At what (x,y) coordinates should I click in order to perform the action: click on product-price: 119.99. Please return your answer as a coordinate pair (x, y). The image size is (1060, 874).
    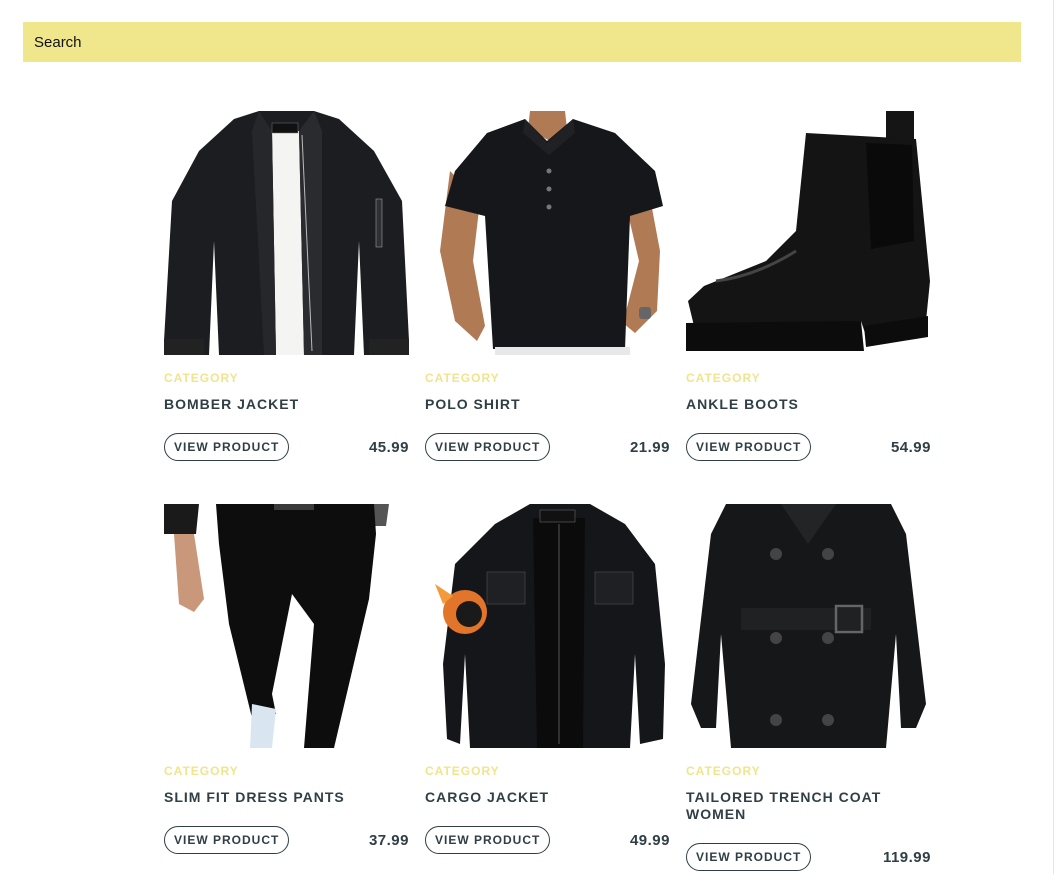
    Looking at the image, I should click on (906, 857).